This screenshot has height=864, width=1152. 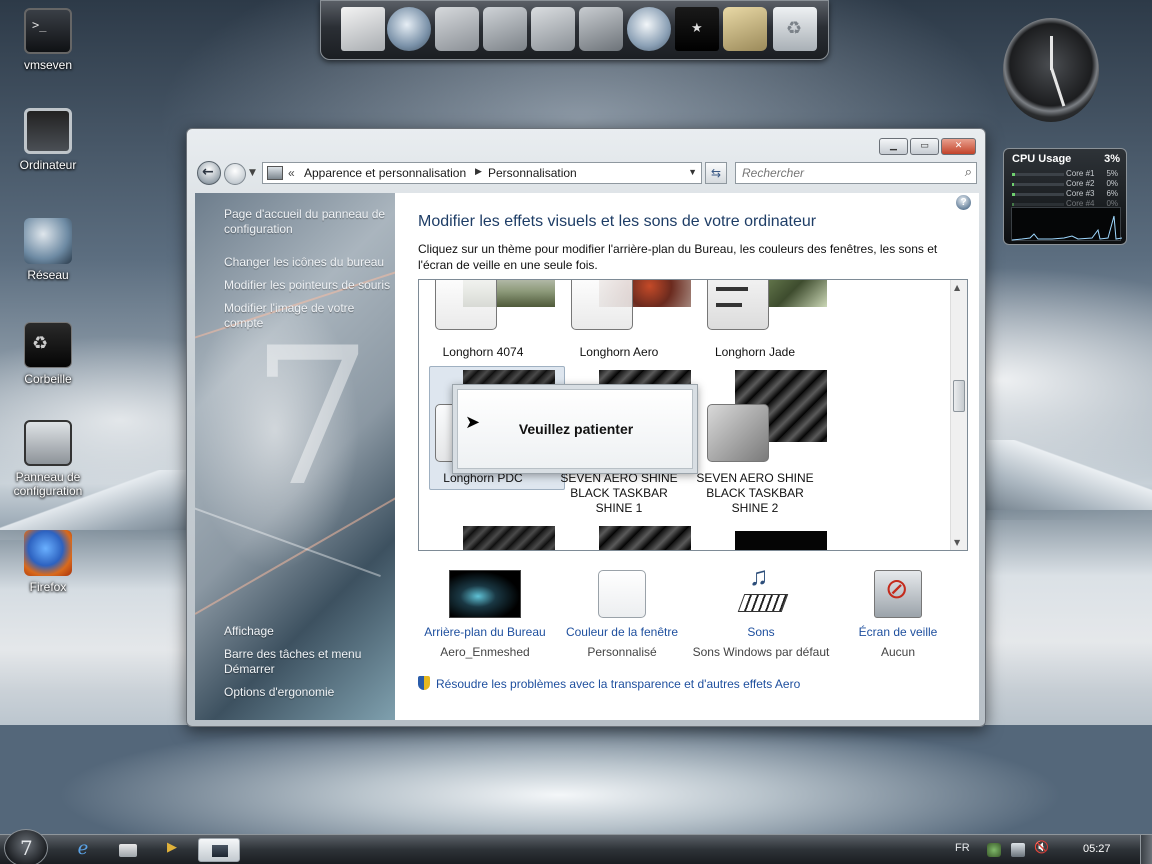 What do you see at coordinates (622, 632) in the screenshot?
I see `option-label: Couleur de la fenêtre` at bounding box center [622, 632].